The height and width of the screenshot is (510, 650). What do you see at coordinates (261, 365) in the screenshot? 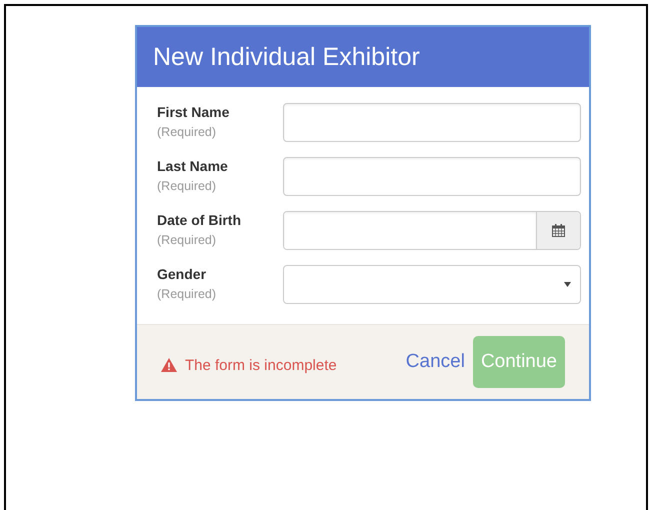
I see `error-message: The form is incomplete` at bounding box center [261, 365].